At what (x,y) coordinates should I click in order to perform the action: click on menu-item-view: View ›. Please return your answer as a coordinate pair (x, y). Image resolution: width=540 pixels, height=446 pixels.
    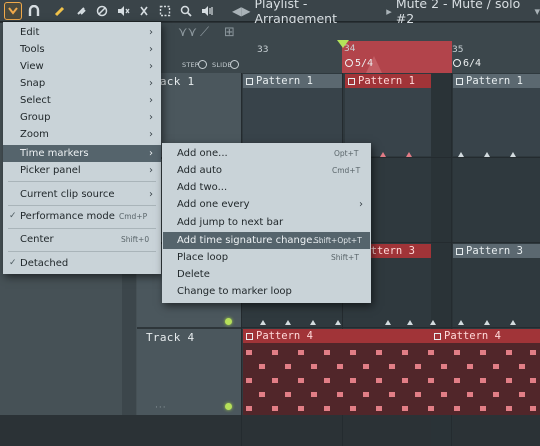
    Looking at the image, I should click on (82, 66).